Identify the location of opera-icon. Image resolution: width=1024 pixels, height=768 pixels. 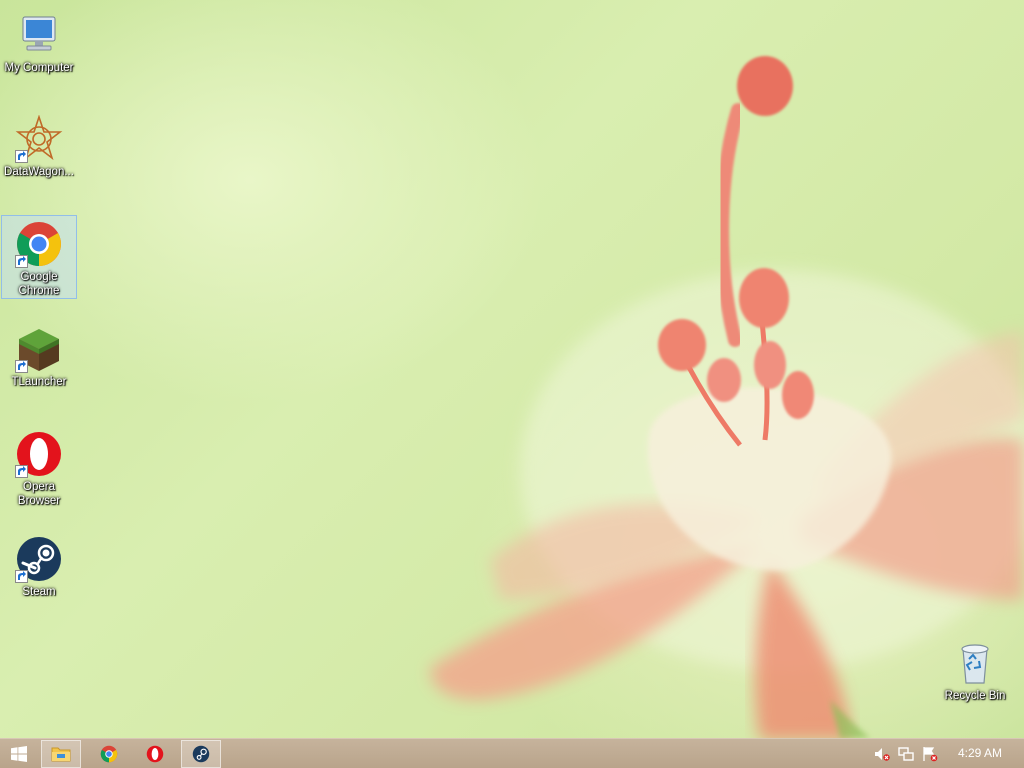
(155, 754).